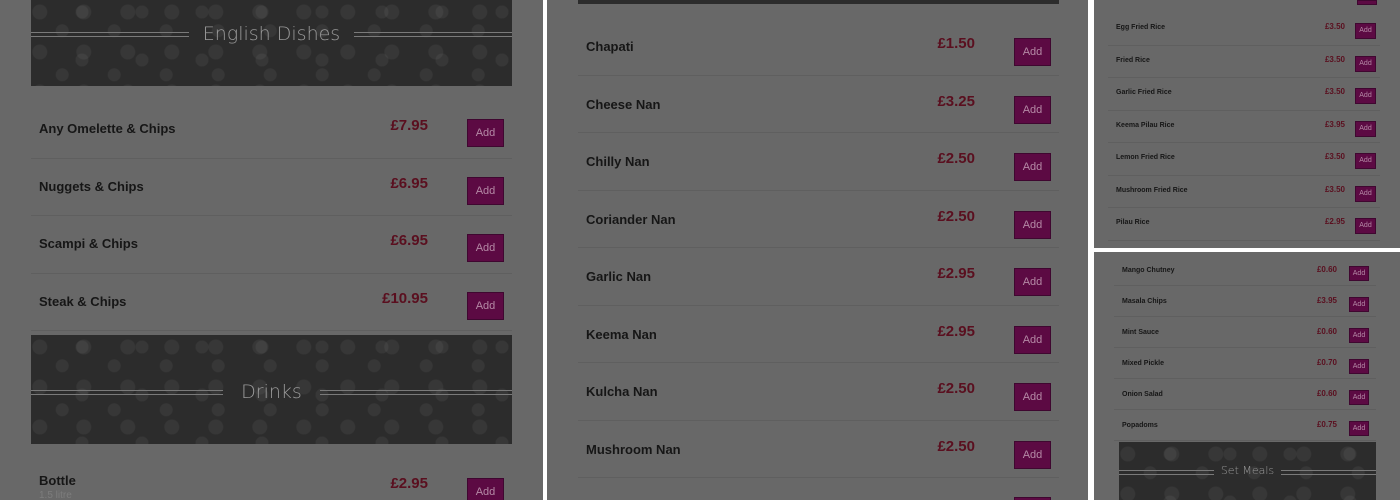 This screenshot has height=500, width=1400. Describe the element at coordinates (818, 391) in the screenshot. I see `menu-item-row: Kulcha Nan £2.50 Add` at that location.